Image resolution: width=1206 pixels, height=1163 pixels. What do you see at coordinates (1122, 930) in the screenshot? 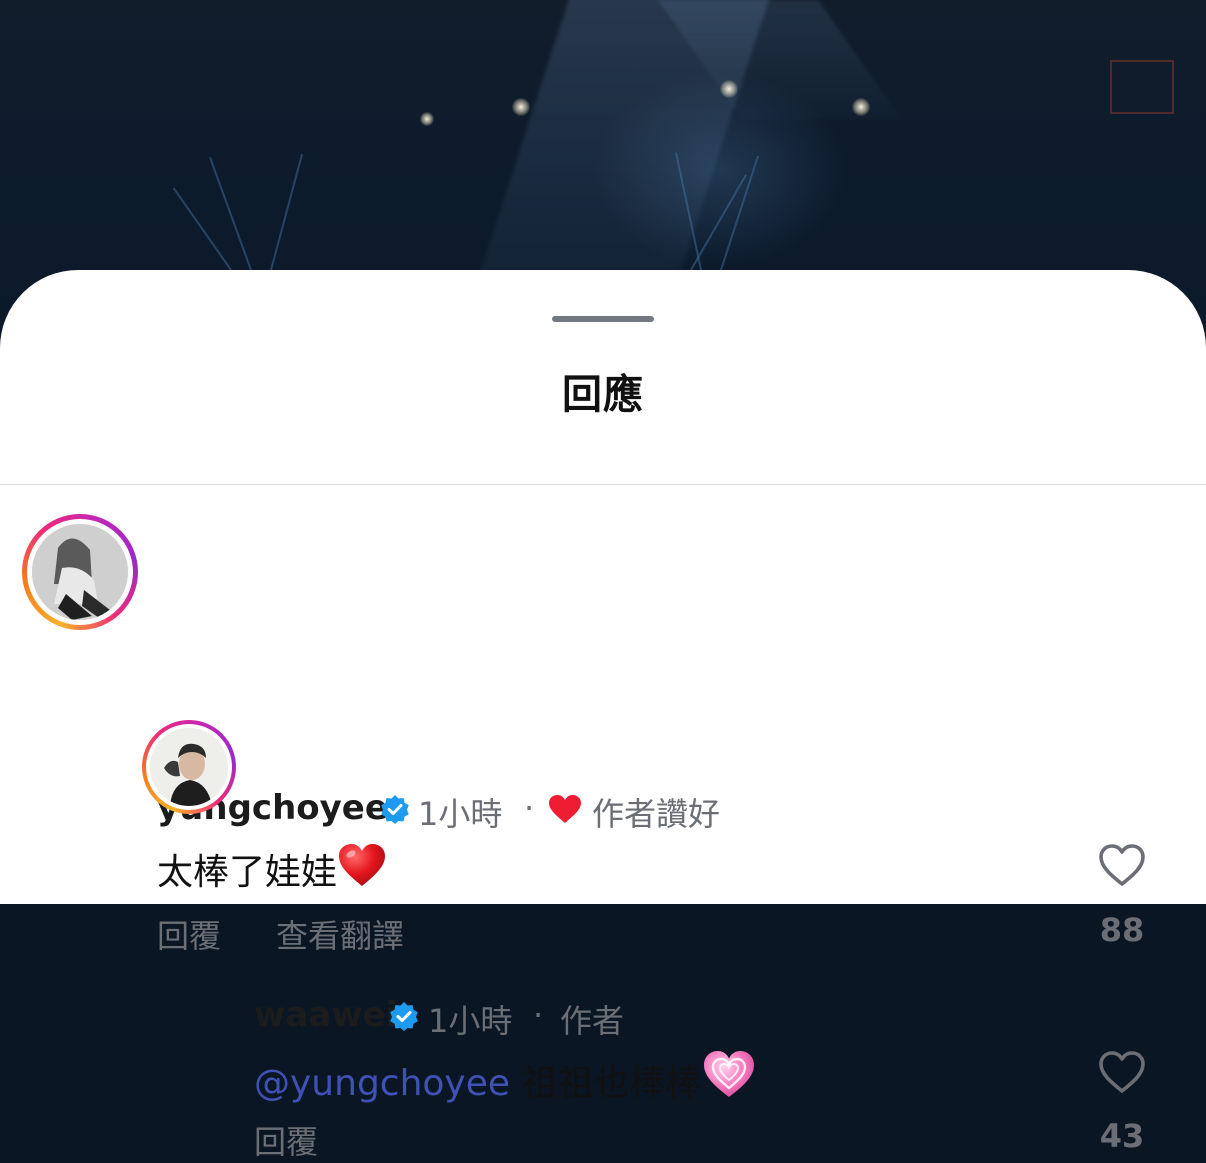
I see `like-count: 88` at bounding box center [1122, 930].